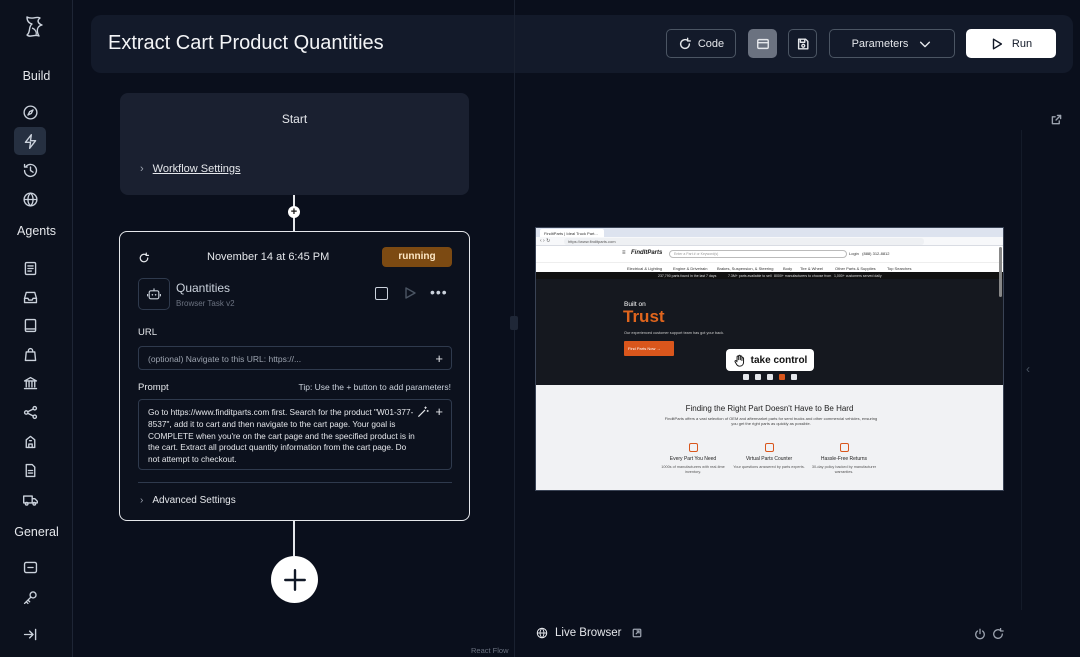 Image resolution: width=1080 pixels, height=657 pixels. Describe the element at coordinates (295, 482) in the screenshot. I see `divider` at that location.